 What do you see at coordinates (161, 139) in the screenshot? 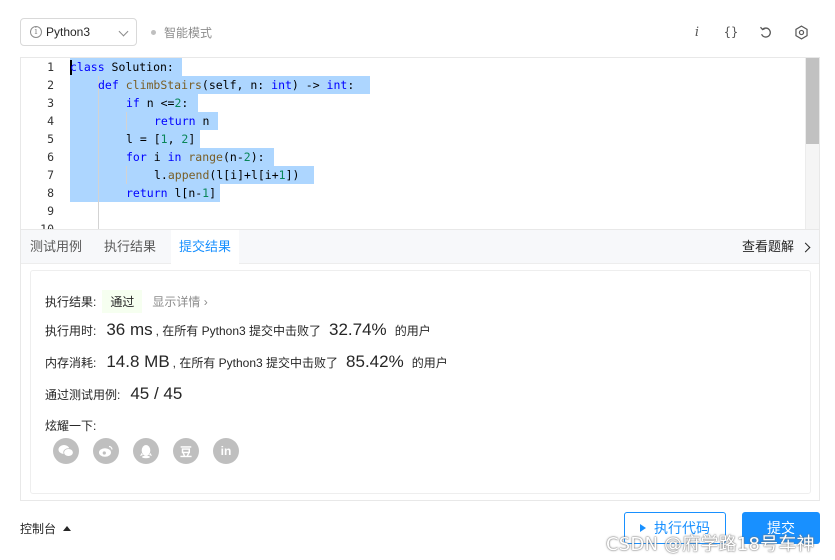
I see `code-line-5: l = [1, 2]` at bounding box center [161, 139].